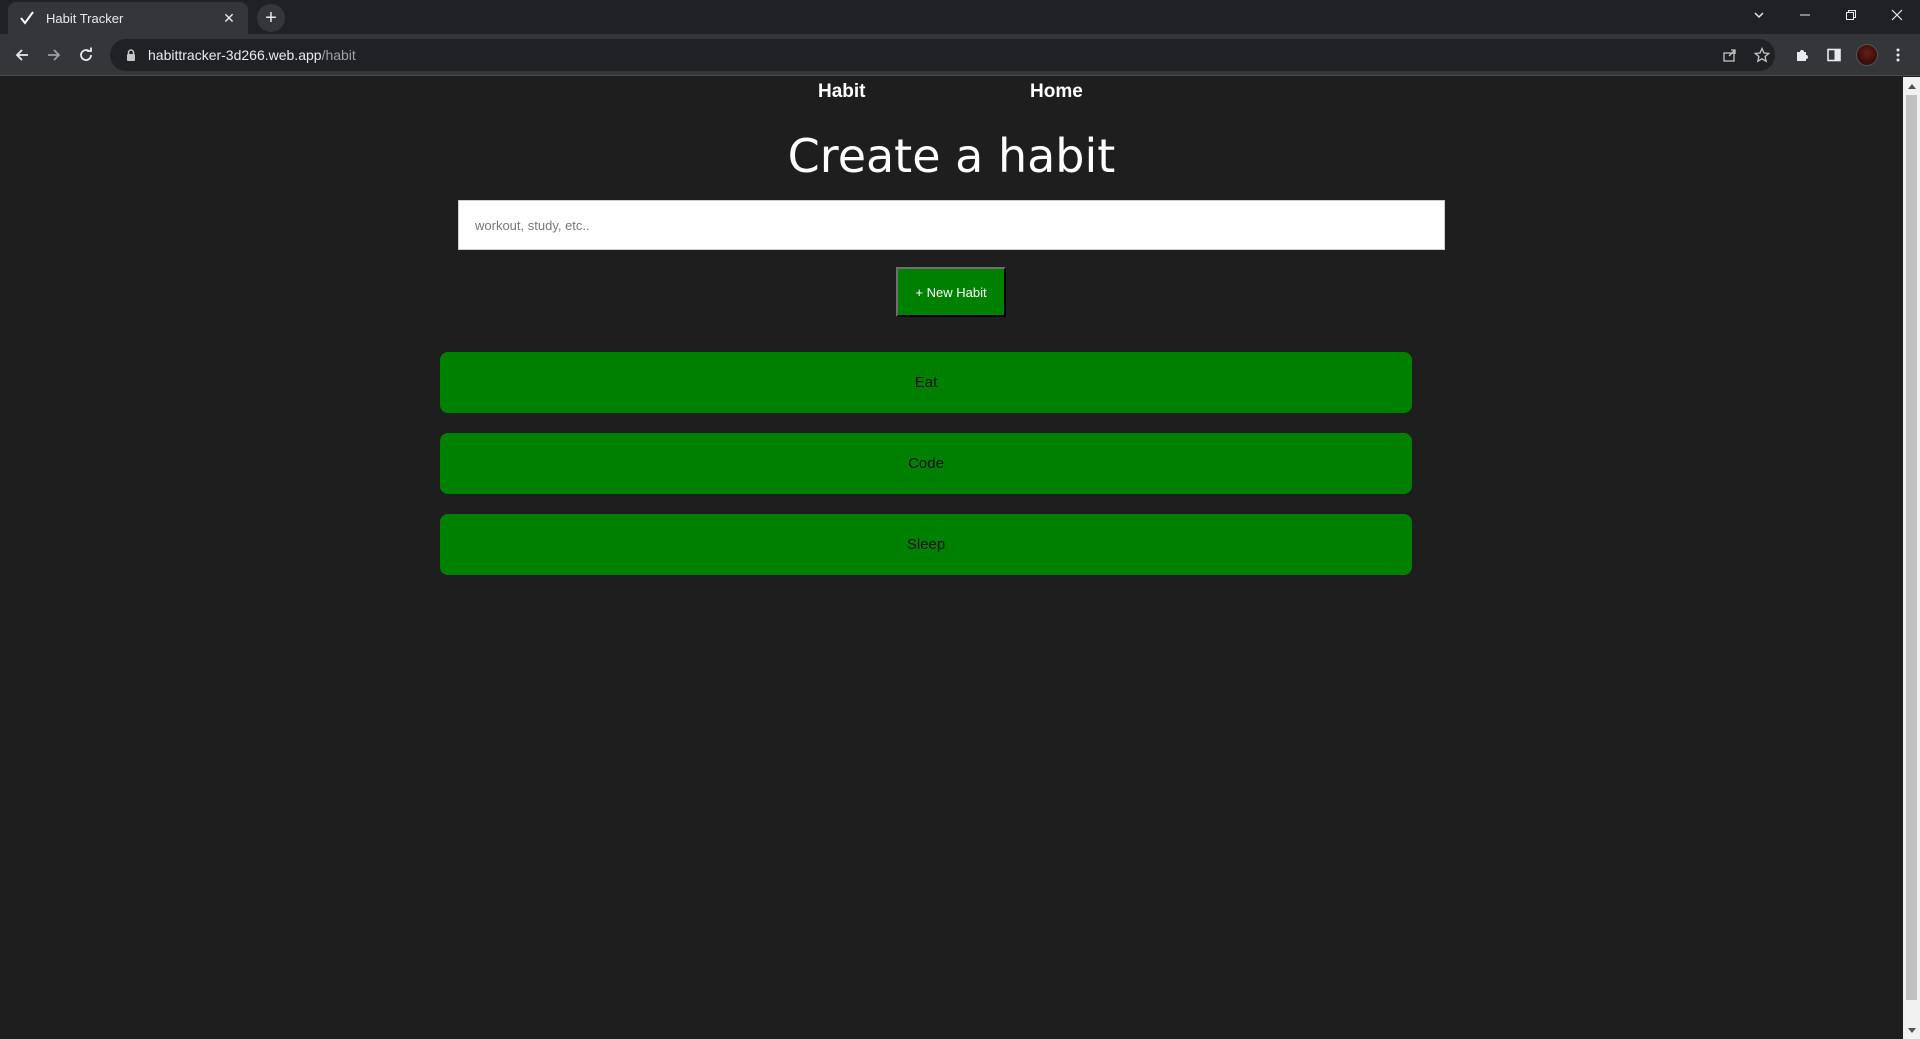 This screenshot has width=1920, height=1039. What do you see at coordinates (1834, 55) in the screenshot?
I see `sidepanel-icon` at bounding box center [1834, 55].